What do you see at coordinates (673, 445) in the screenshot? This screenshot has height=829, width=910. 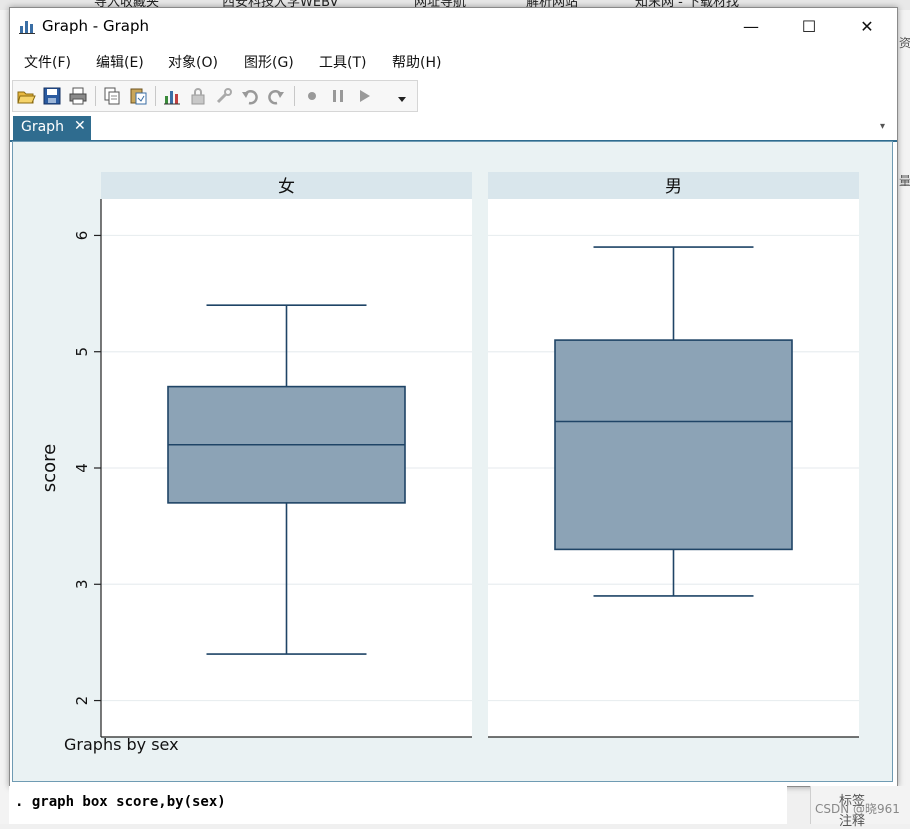 I see `box-iqr` at bounding box center [673, 445].